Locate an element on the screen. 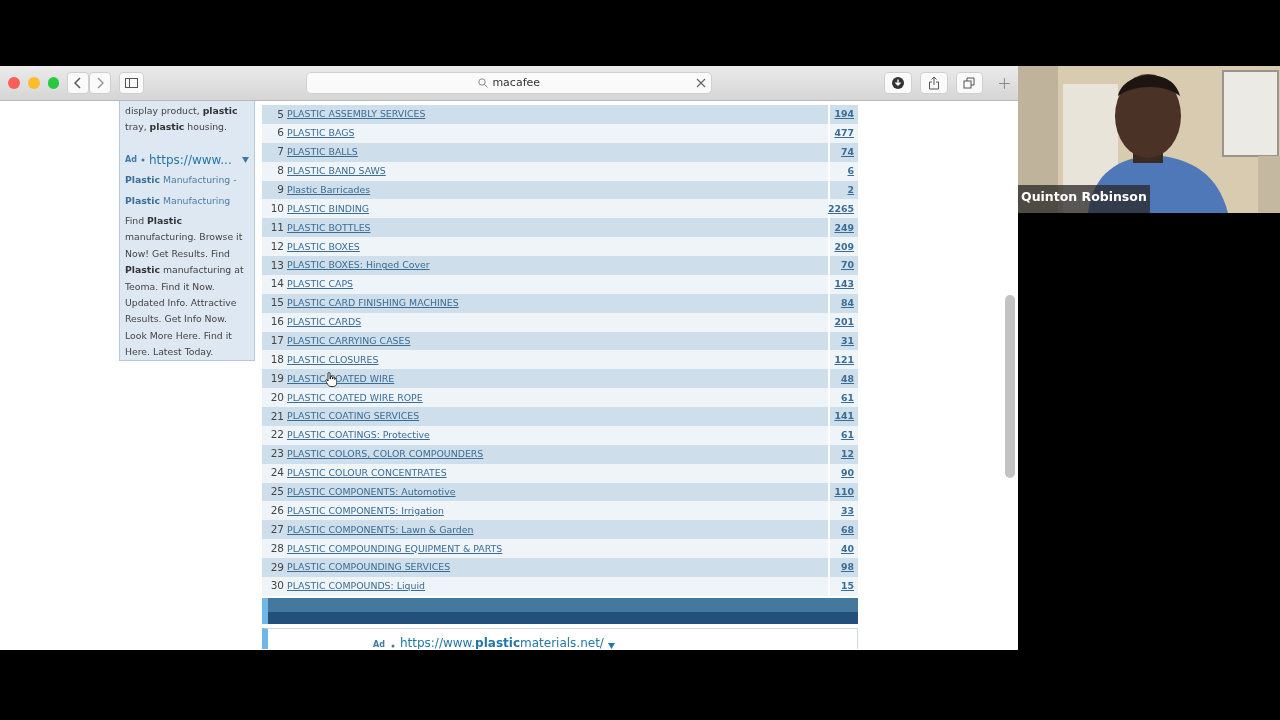 Image resolution: width=1280 pixels, height=720 pixels. download-icon is located at coordinates (898, 83).